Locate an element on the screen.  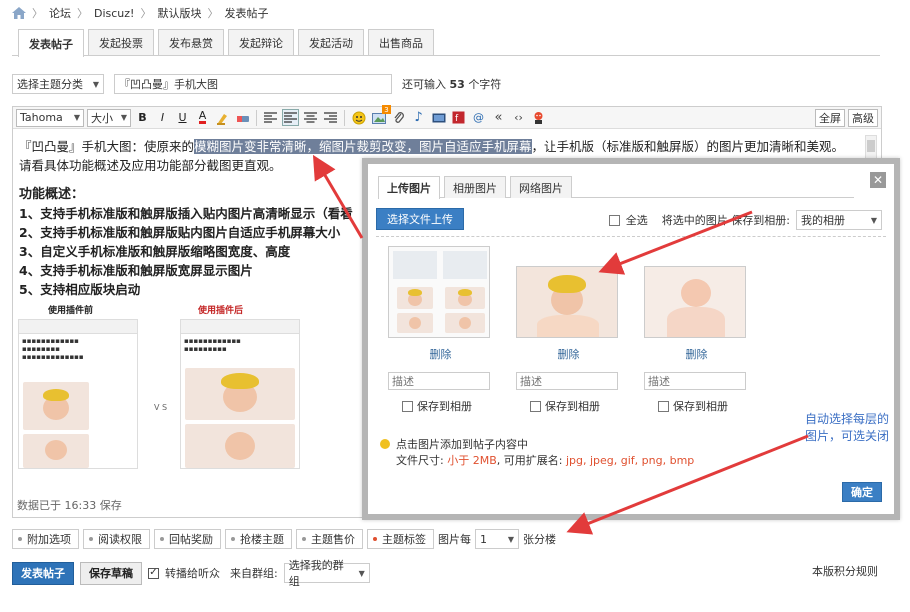
align-left-icon is located at coordinates (270, 117).